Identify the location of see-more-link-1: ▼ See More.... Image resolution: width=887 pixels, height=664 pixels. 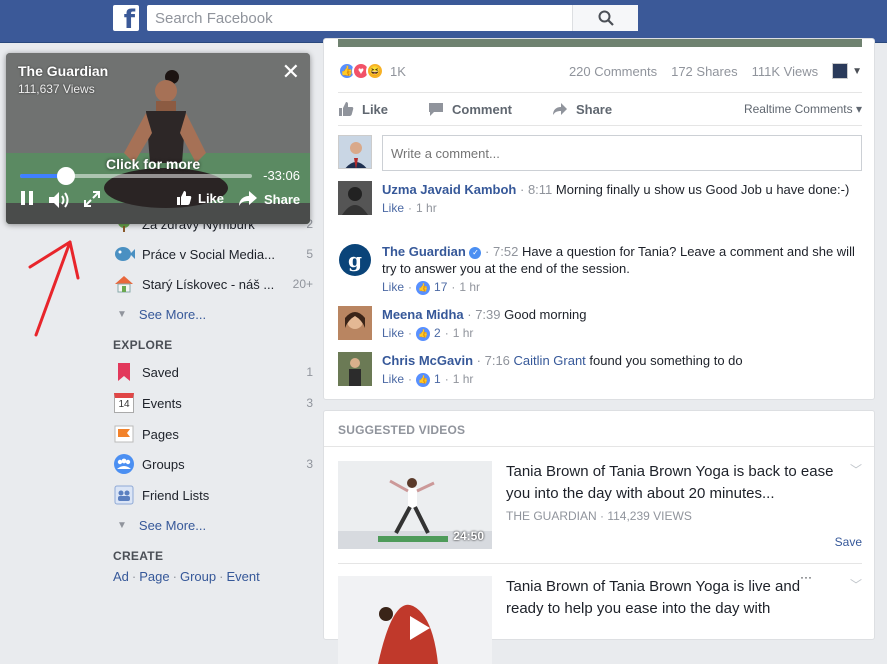
(161, 314).